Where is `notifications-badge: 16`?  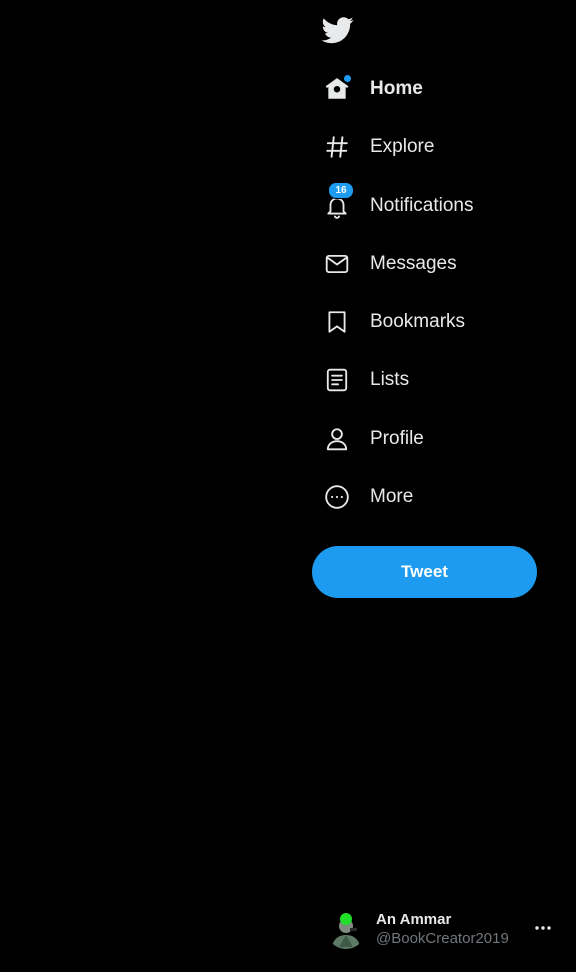 notifications-badge: 16 is located at coordinates (341, 190).